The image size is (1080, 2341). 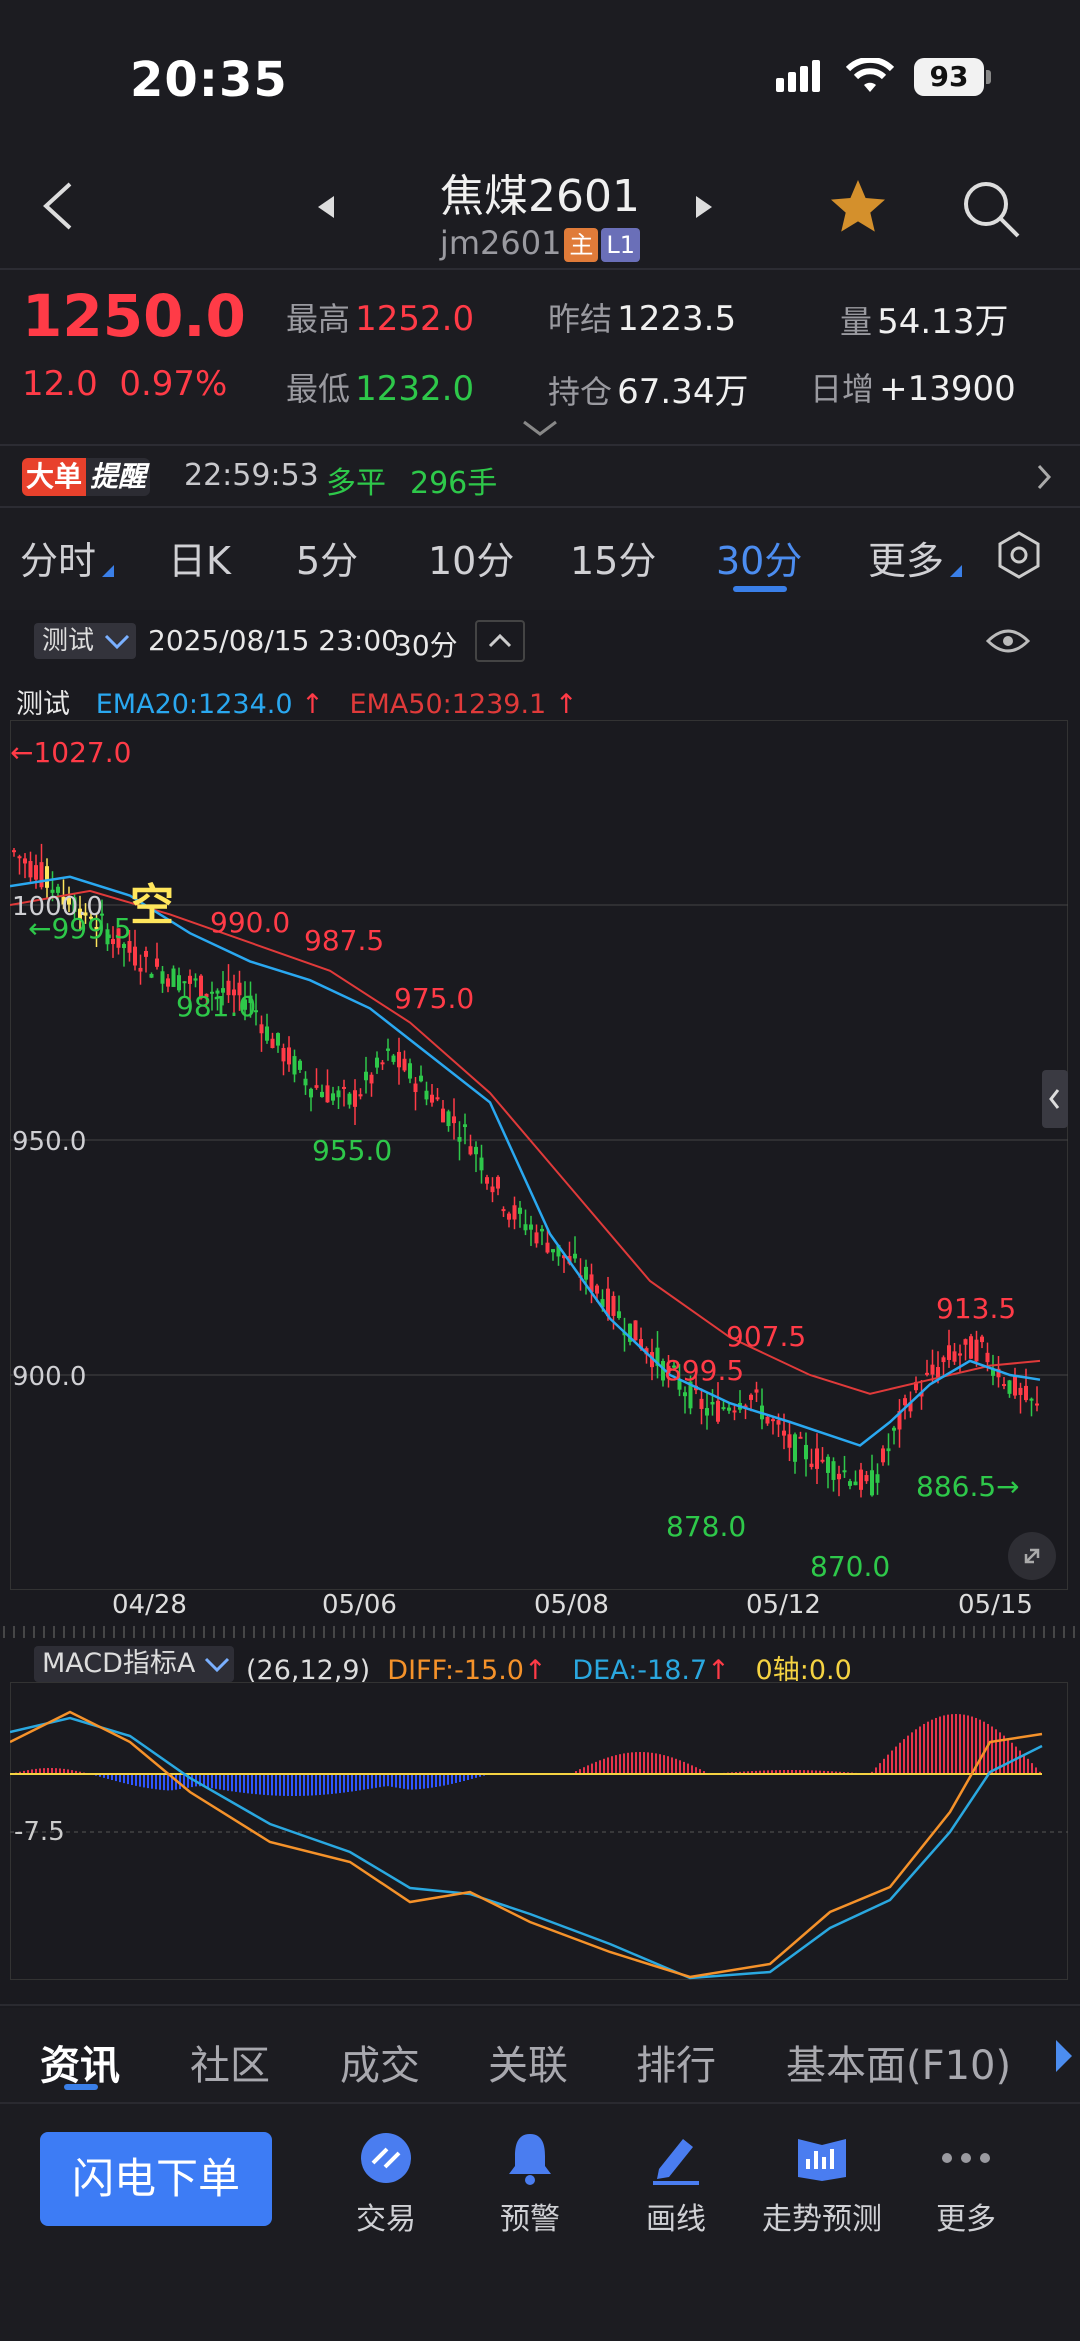 What do you see at coordinates (209, 80) in the screenshot?
I see `status-time: 20:35` at bounding box center [209, 80].